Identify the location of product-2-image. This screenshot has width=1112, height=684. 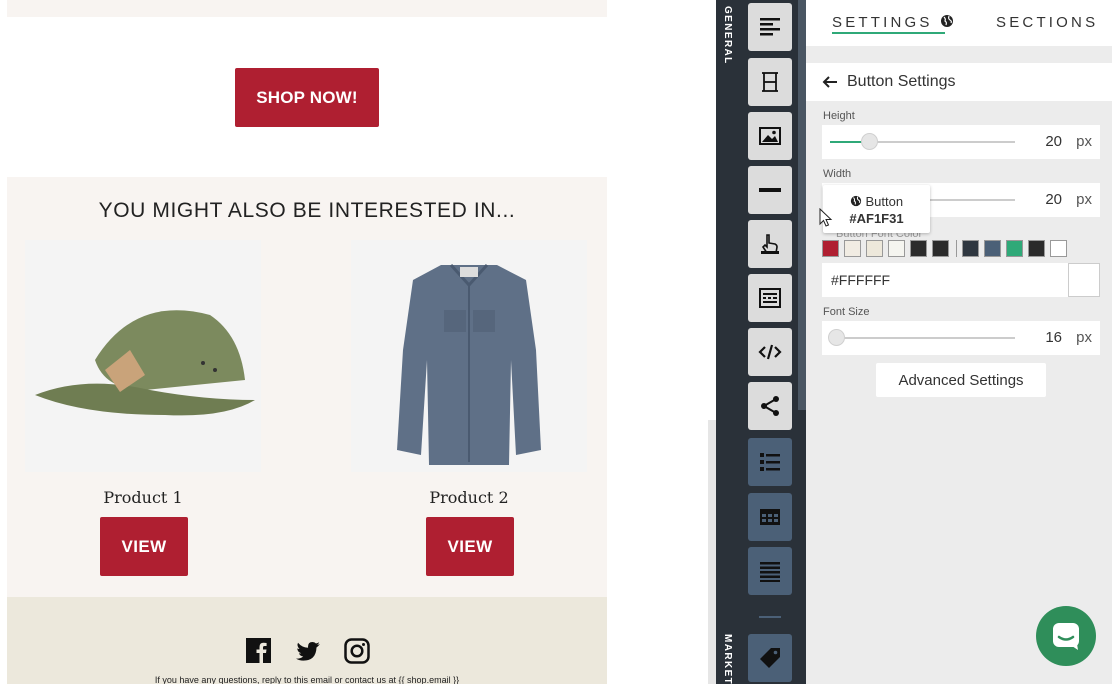
(469, 356).